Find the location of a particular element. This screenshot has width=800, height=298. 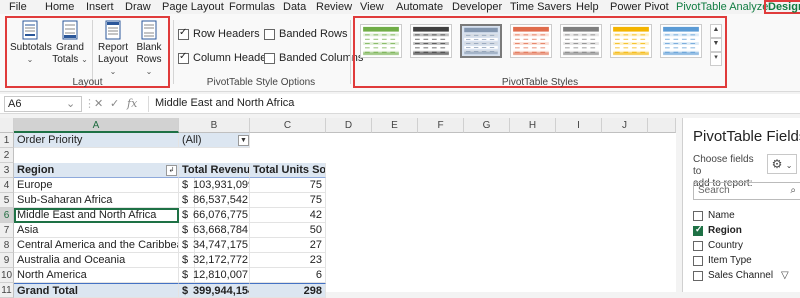

style-swatch-blue is located at coordinates (681, 41).